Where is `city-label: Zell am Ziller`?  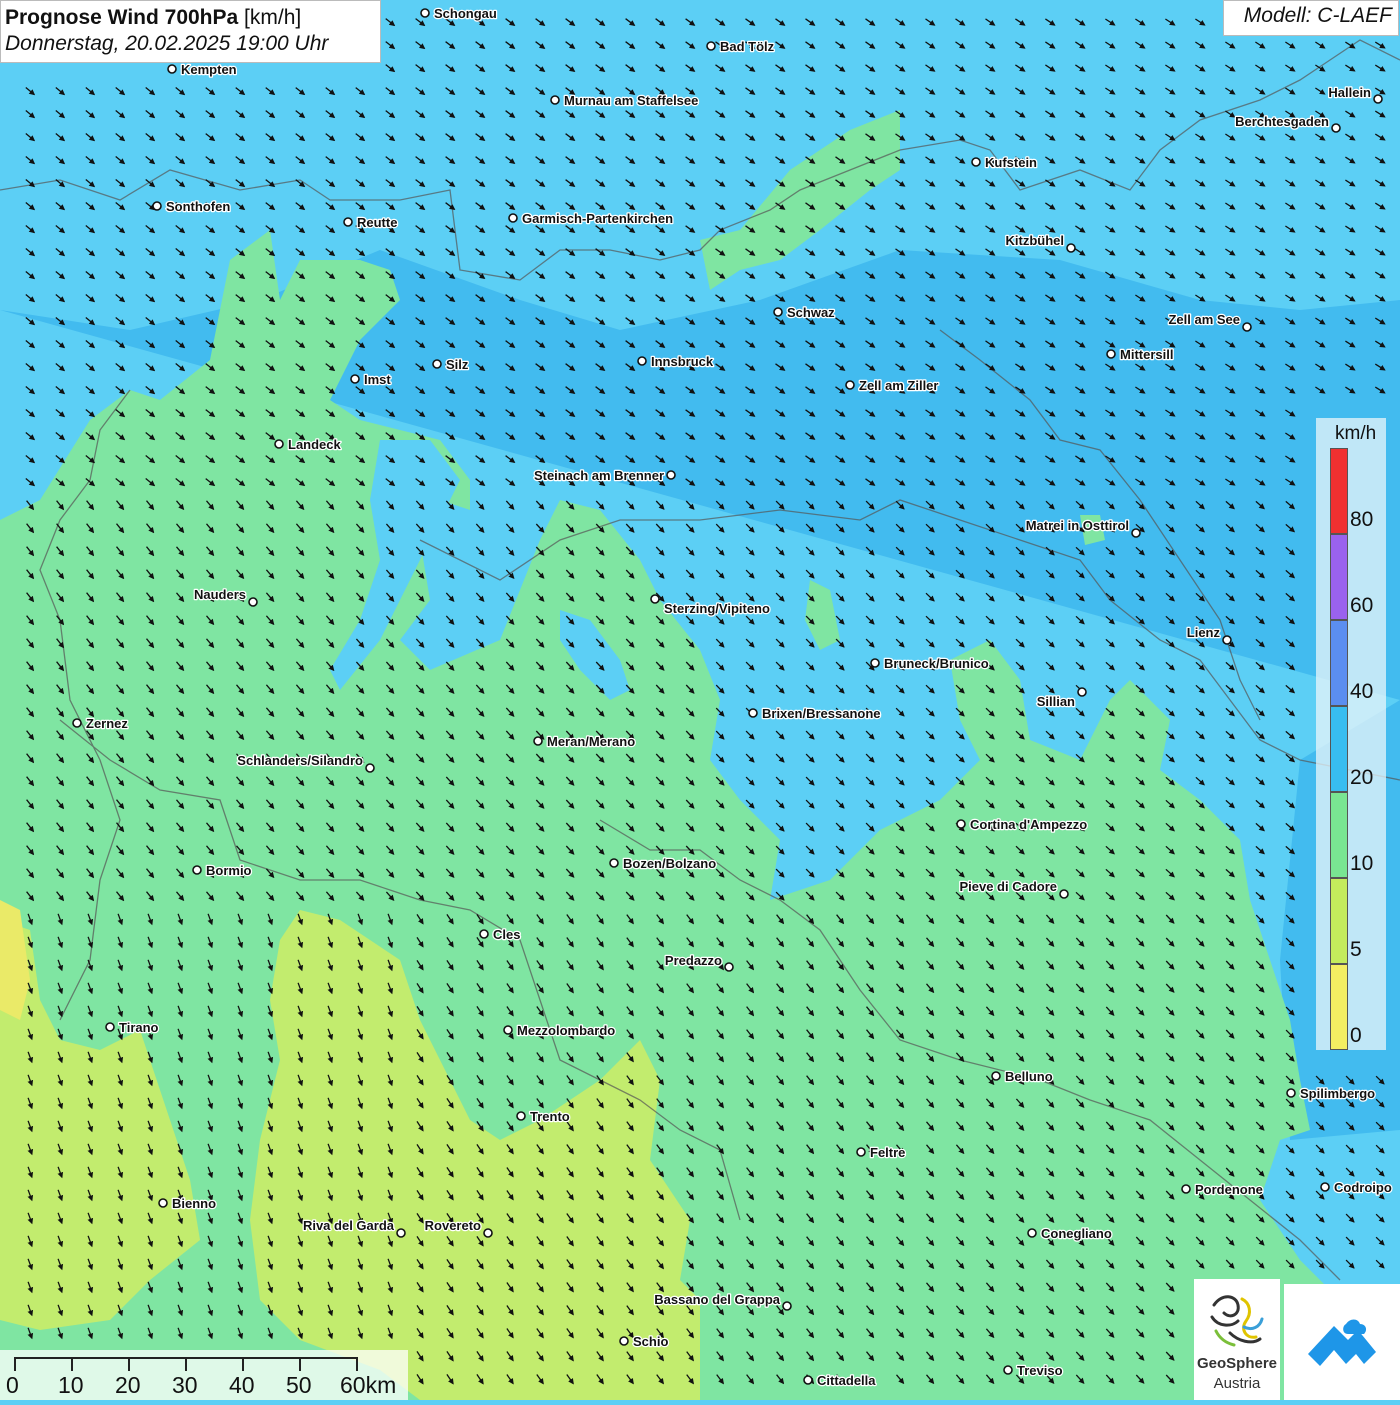
city-label: Zell am Ziller is located at coordinates (898, 385).